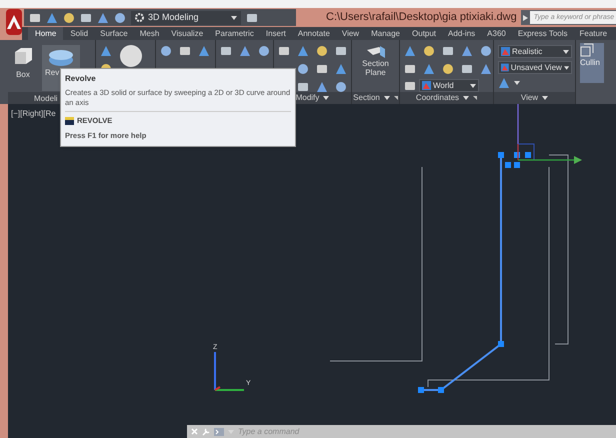  Describe the element at coordinates (421, 18) in the screenshot. I see `window-title: C:\Users\rafail\Desktop\gia ptixiaki.dwg` at that location.